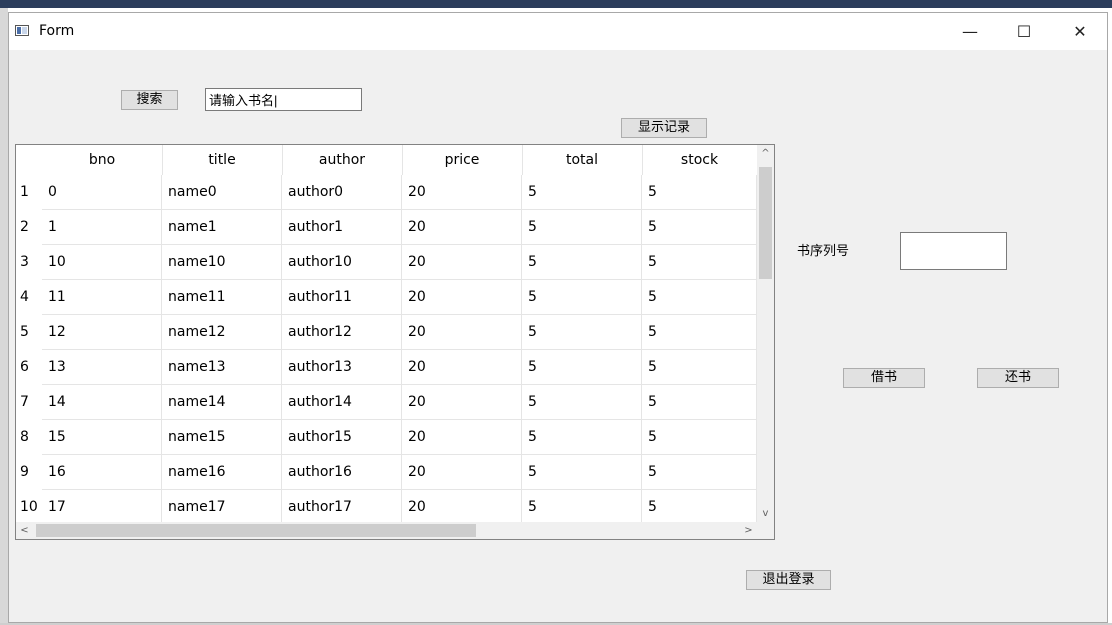 The width and height of the screenshot is (1112, 625). Describe the element at coordinates (102, 402) in the screenshot. I see `table-cell-bno: 14` at that location.